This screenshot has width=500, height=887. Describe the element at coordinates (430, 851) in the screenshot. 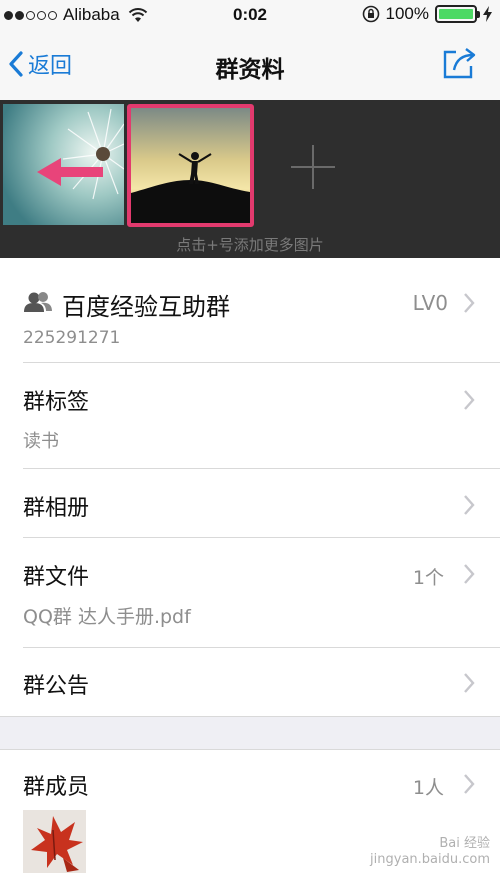

I see `watermark-logo: Bai 经验 jingyan.baidu.com` at that location.